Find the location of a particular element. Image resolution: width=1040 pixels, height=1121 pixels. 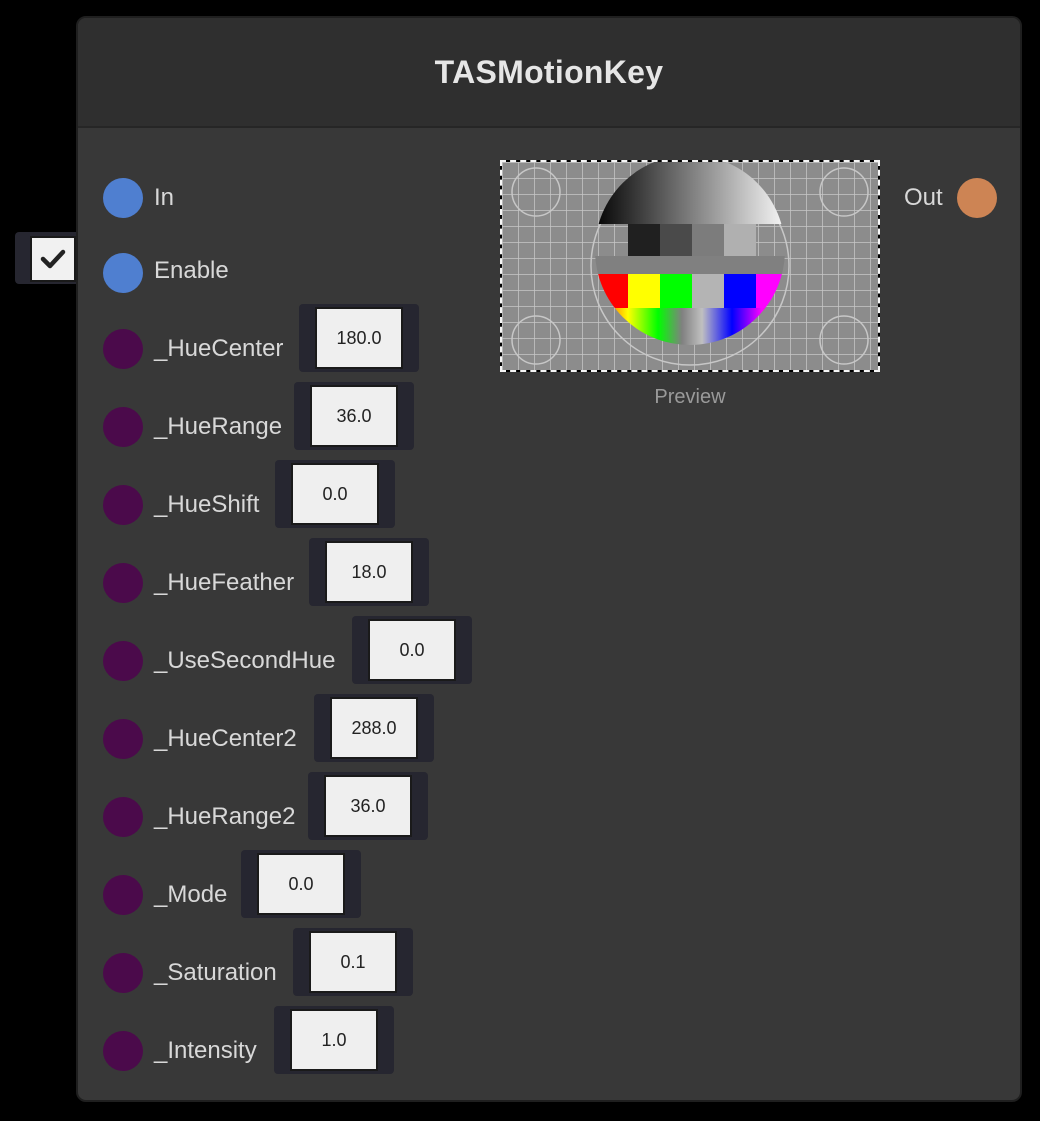

huecenter2-field-container: 288.0 is located at coordinates (374, 728).